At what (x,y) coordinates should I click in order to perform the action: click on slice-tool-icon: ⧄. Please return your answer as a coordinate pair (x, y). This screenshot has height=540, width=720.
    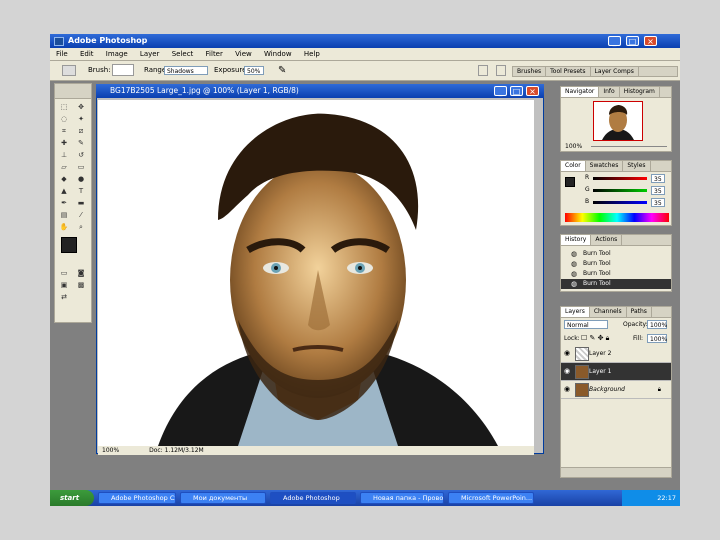
    Looking at the image, I should click on (81, 131).